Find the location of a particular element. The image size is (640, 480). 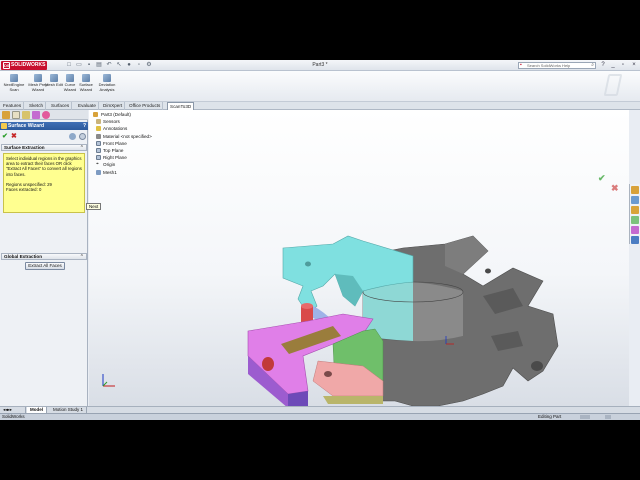

solidworks-search-icon: ▪ is located at coordinates (521, 65).